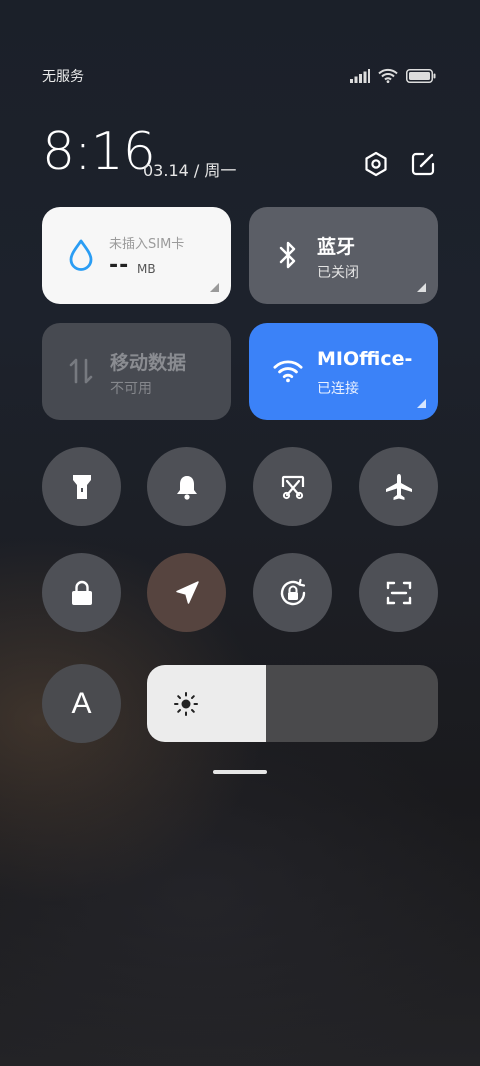  I want to click on rotation-lock-toggle, so click(292, 592).